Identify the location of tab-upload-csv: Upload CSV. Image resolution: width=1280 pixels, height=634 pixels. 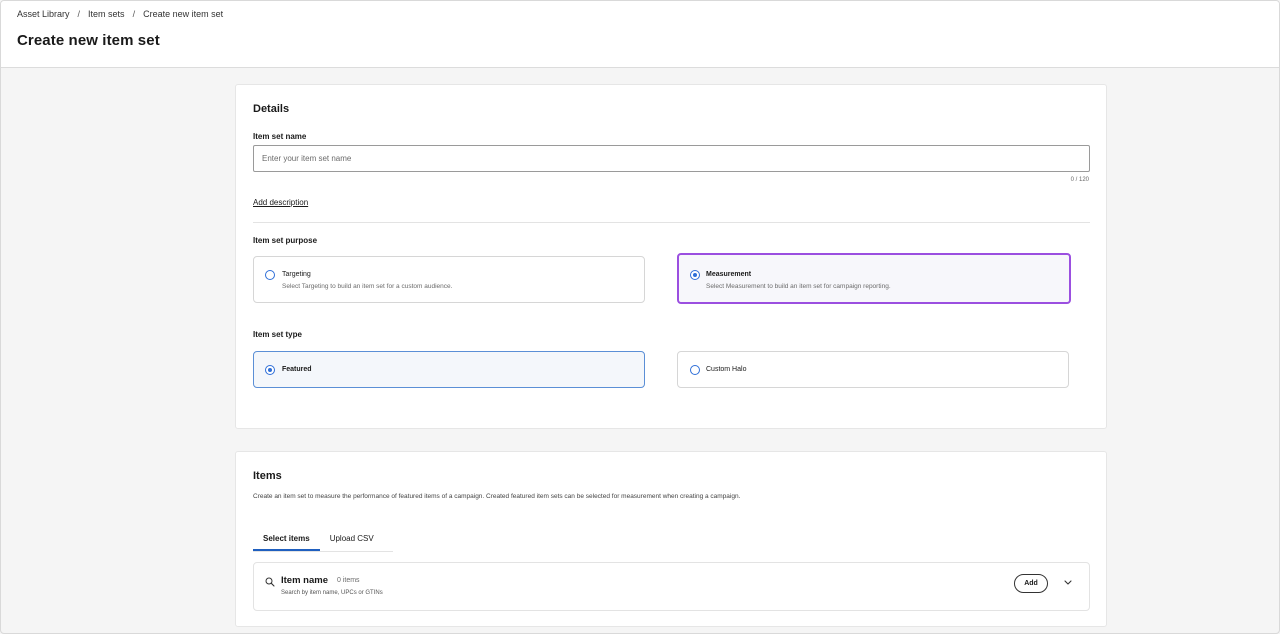
(352, 540).